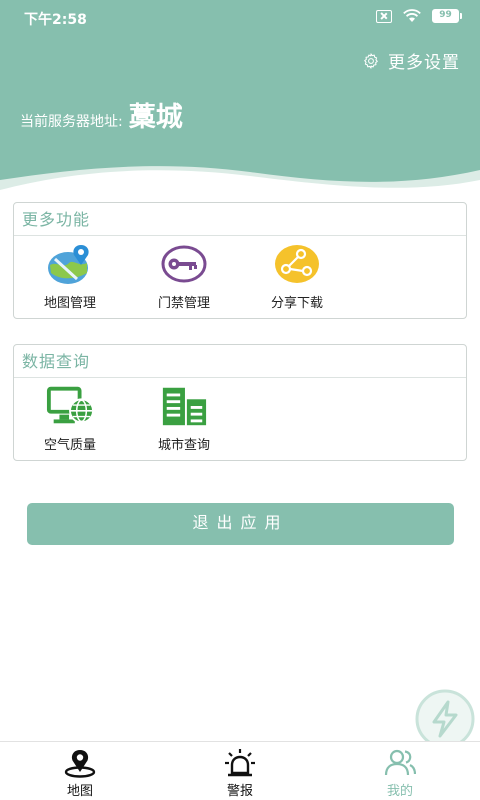 The width and height of the screenshot is (480, 800). Describe the element at coordinates (424, 63) in the screenshot. I see `more-settings-label: 更多设置` at that location.